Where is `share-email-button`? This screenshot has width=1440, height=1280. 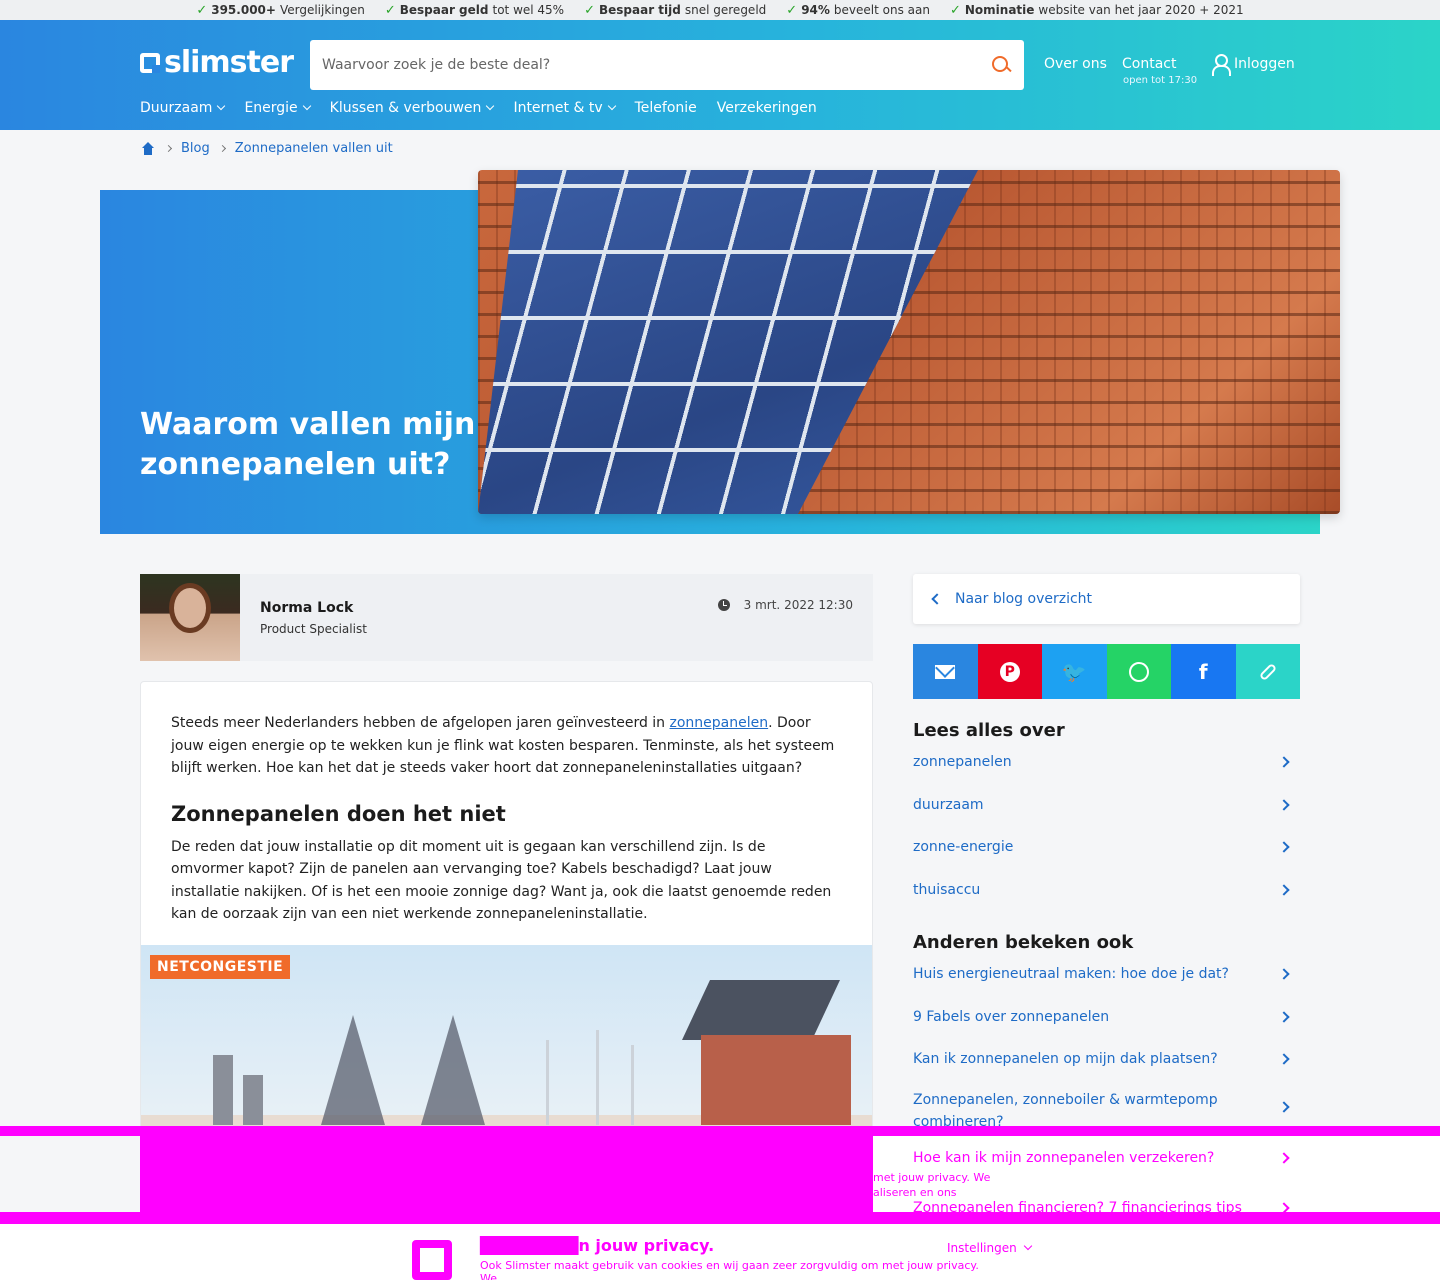
share-email-button is located at coordinates (945, 671).